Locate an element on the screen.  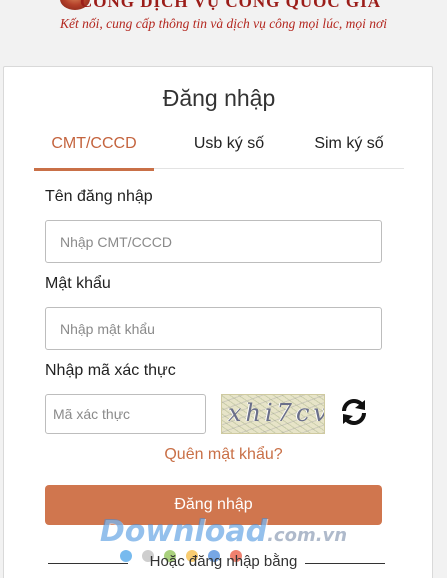
captcha-image: xhi7cv is located at coordinates (273, 414).